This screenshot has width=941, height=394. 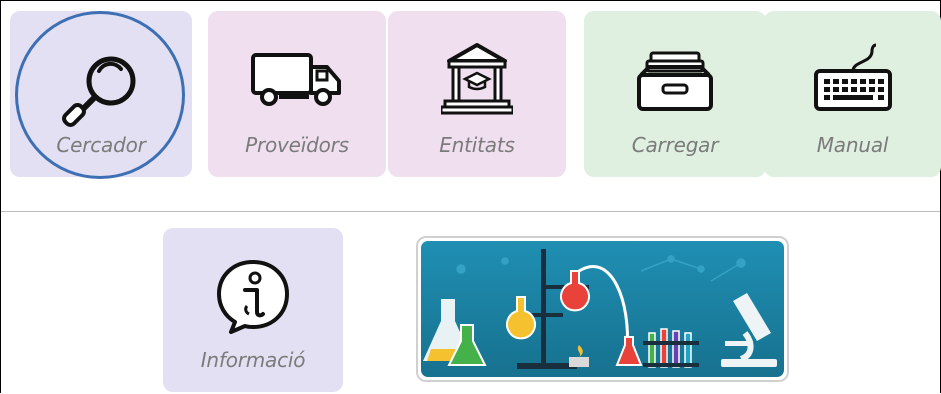 What do you see at coordinates (477, 80) in the screenshot?
I see `institution-icon` at bounding box center [477, 80].